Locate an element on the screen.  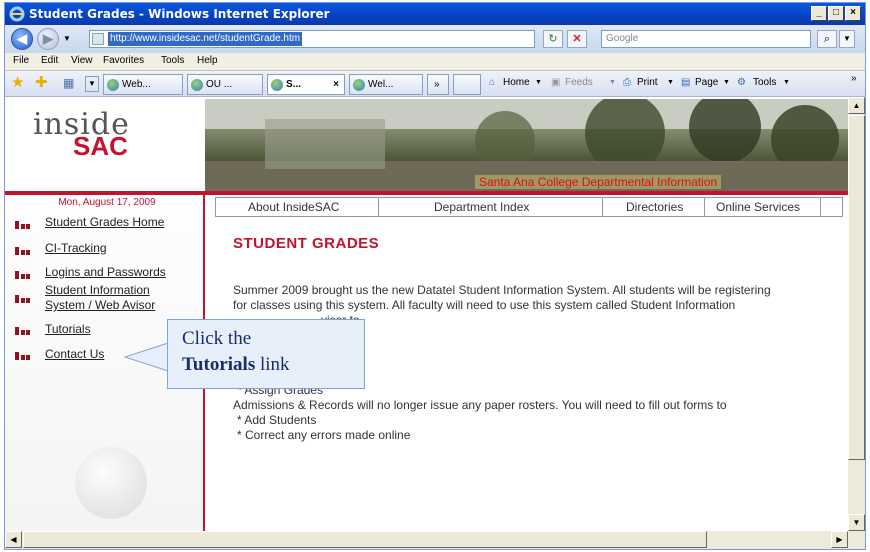
scroll-right-icon: ▶ is located at coordinates (839, 539).